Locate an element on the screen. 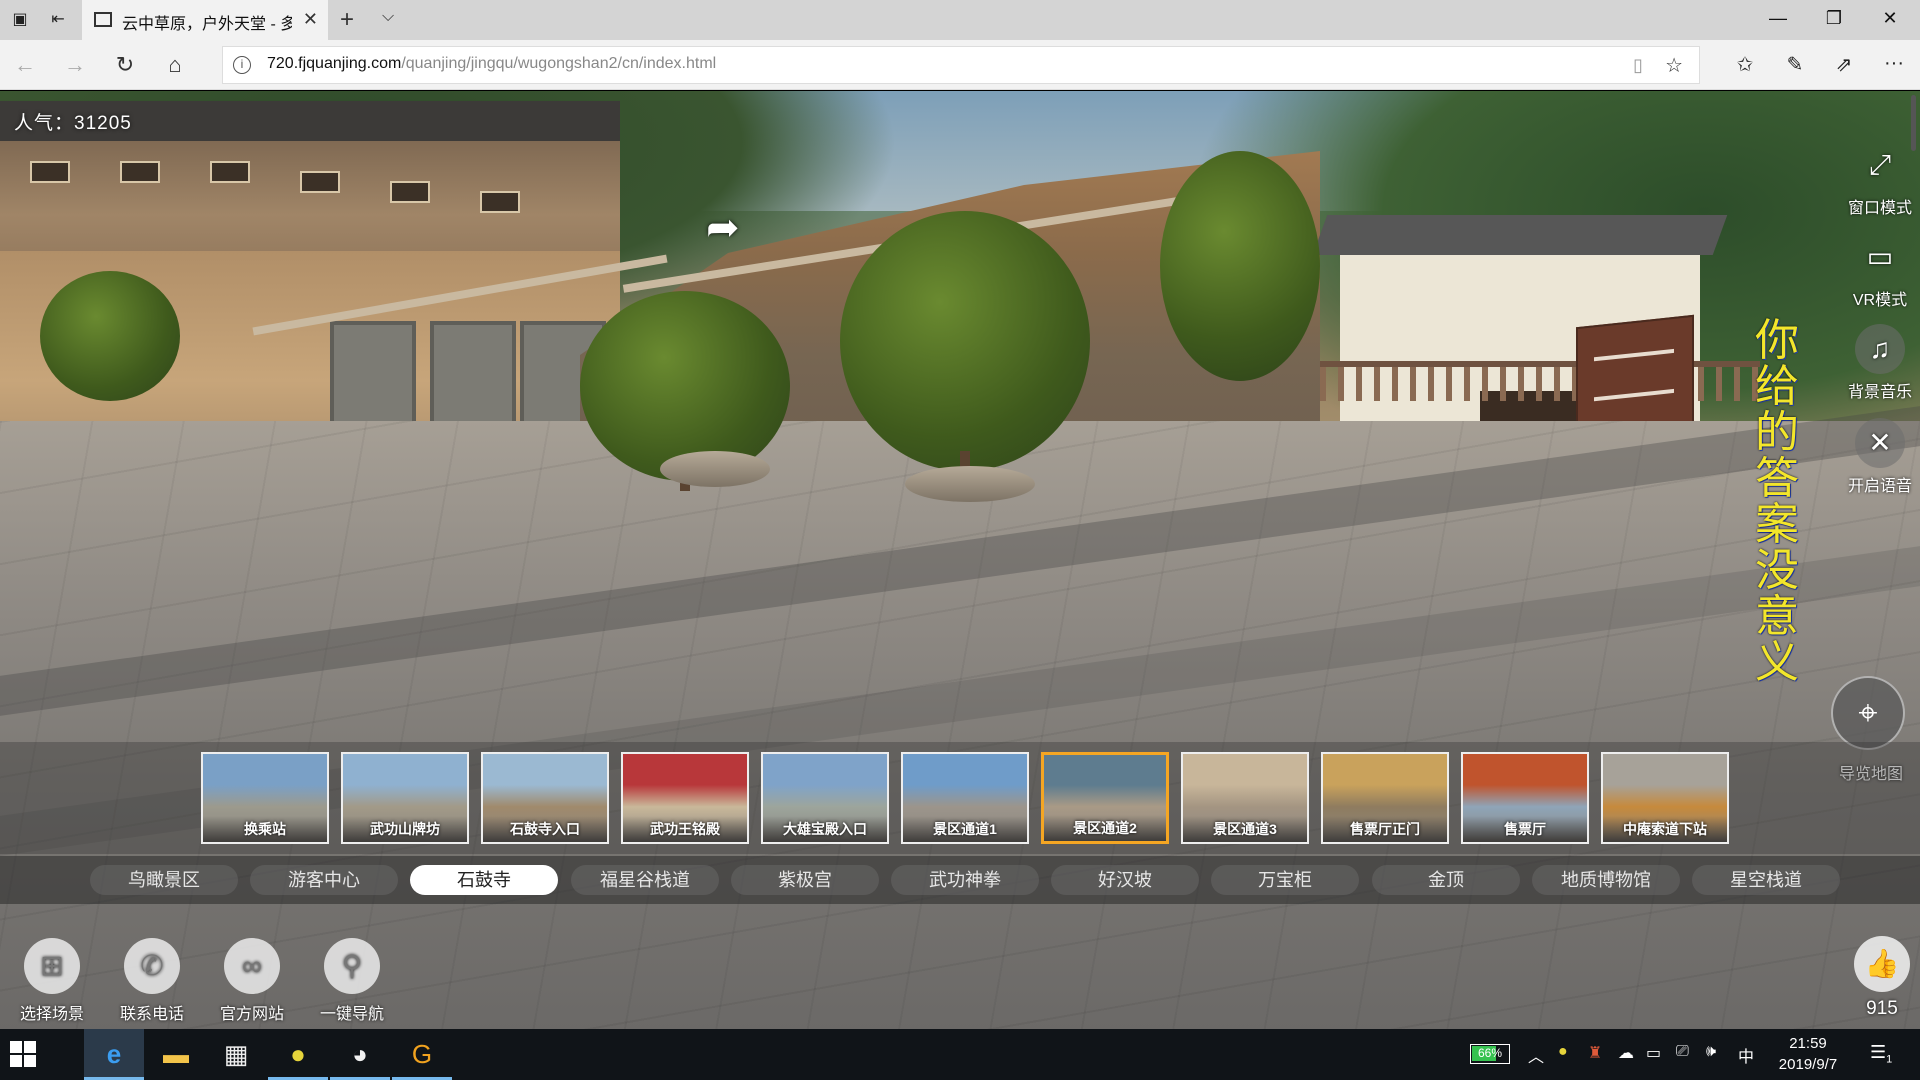 The image size is (1920, 1080). new-tab-icon: + is located at coordinates (347, 20).